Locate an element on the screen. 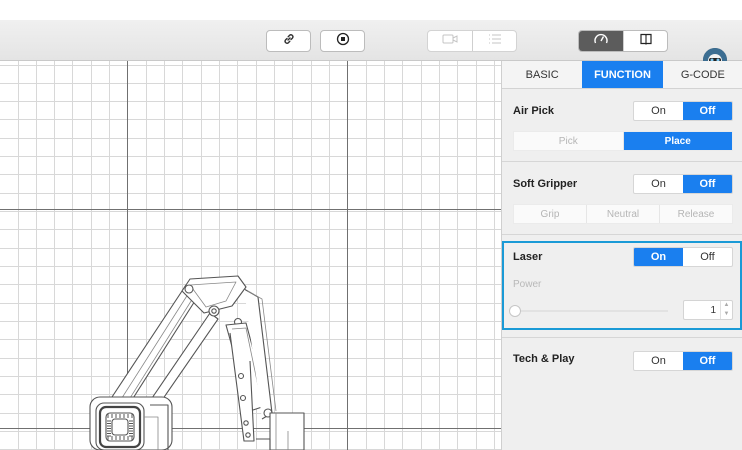  book-icon is located at coordinates (646, 41).